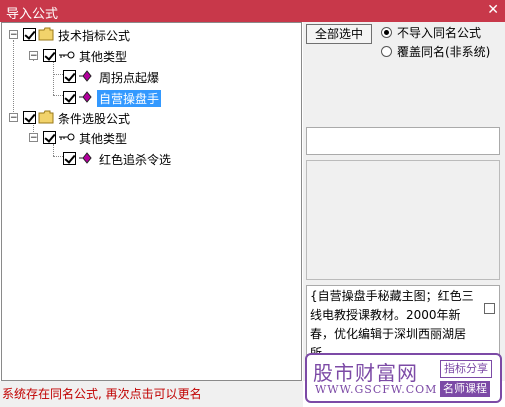 This screenshot has width=505, height=407. What do you see at coordinates (32, 14) in the screenshot?
I see `window-title: 导入公式` at bounding box center [32, 14].